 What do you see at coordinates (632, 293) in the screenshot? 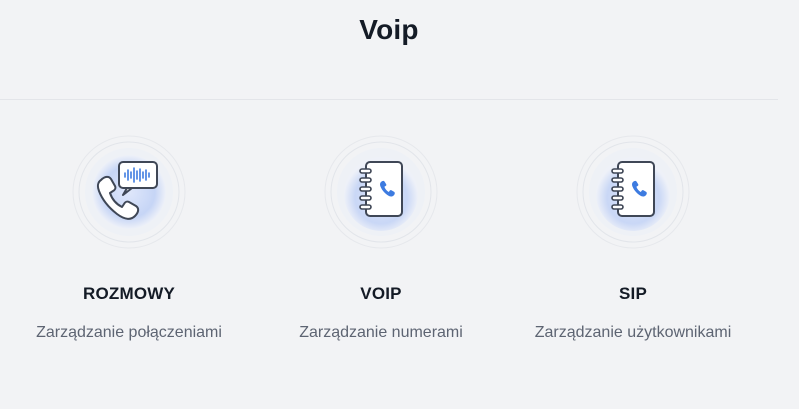
I see `card-label: SIP` at bounding box center [632, 293].